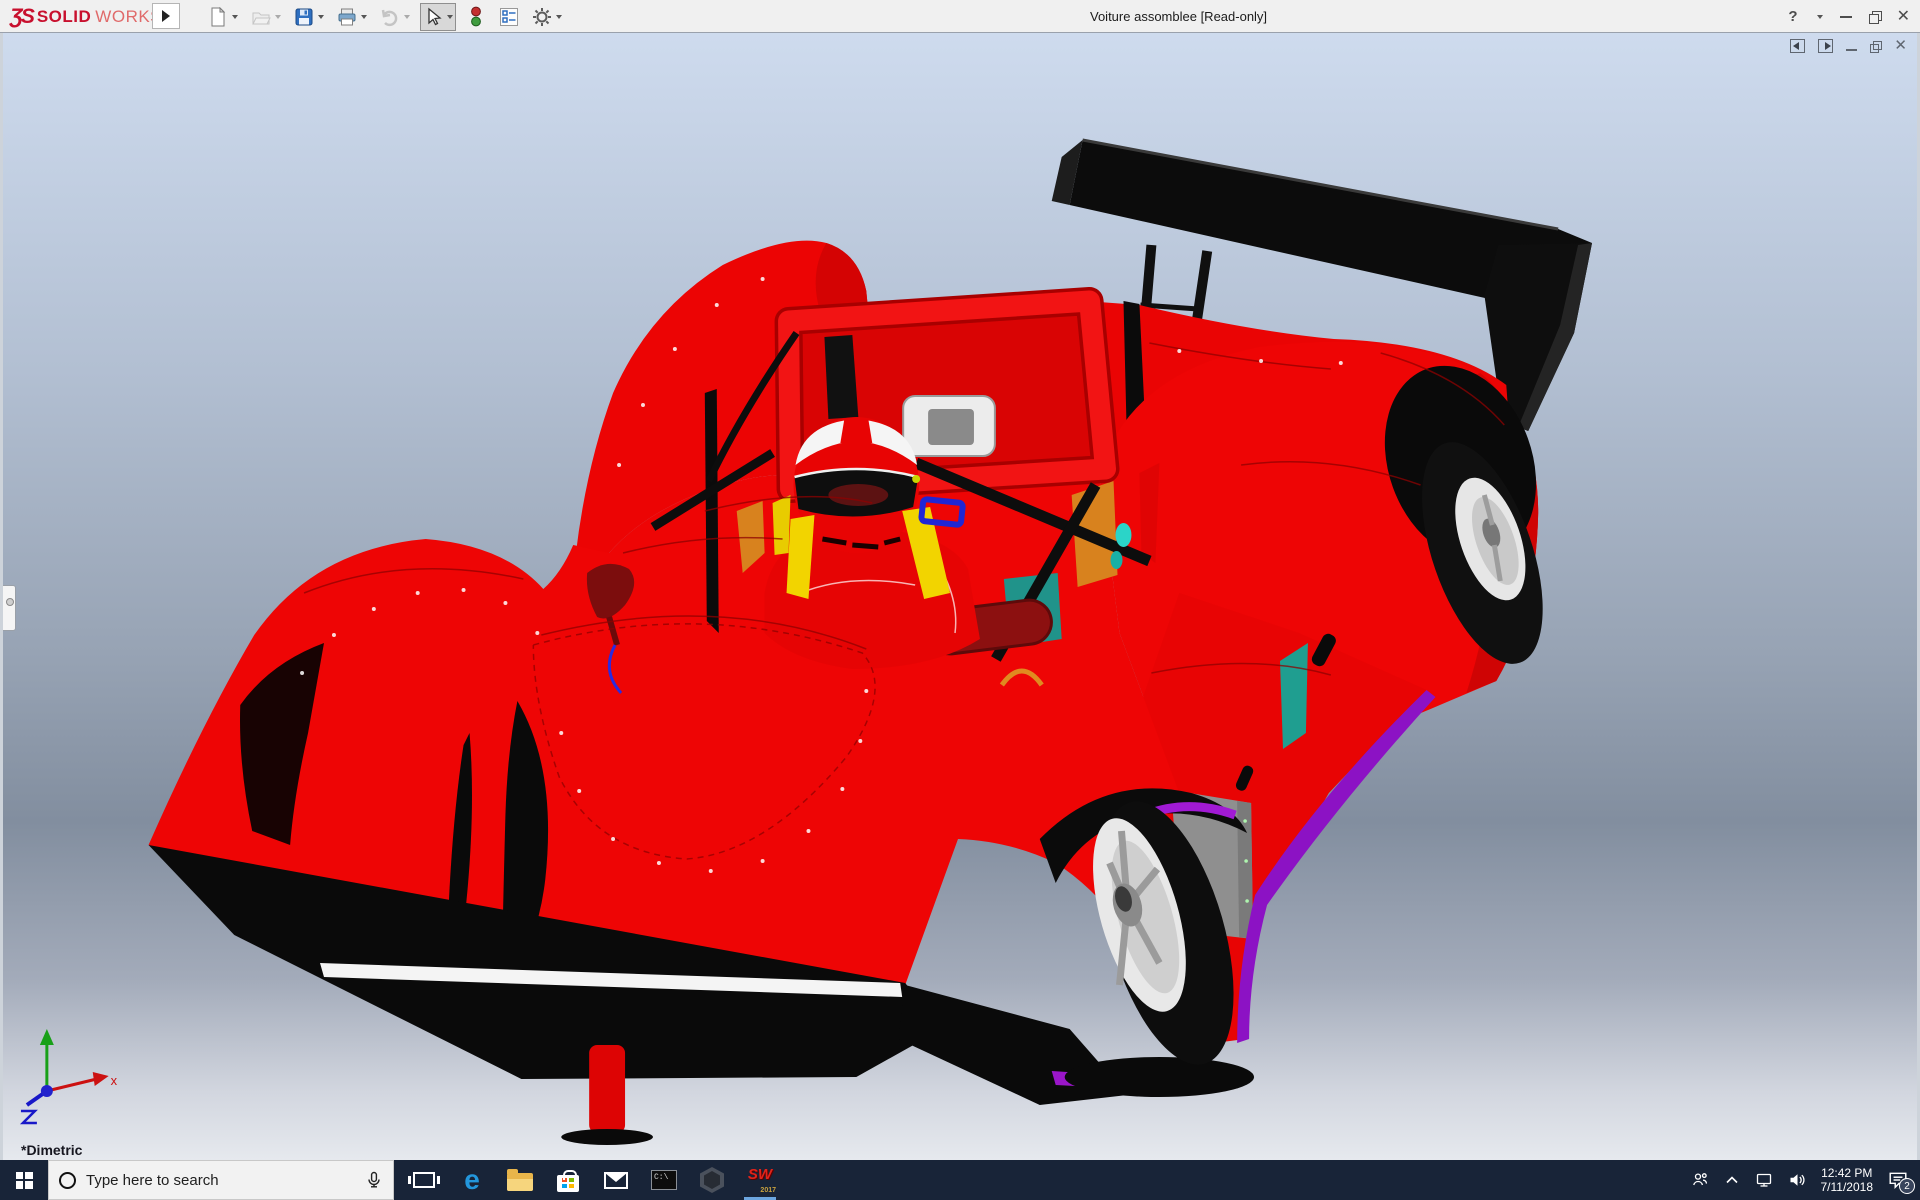  What do you see at coordinates (542, 16) in the screenshot?
I see `options-gear-icon` at bounding box center [542, 16].